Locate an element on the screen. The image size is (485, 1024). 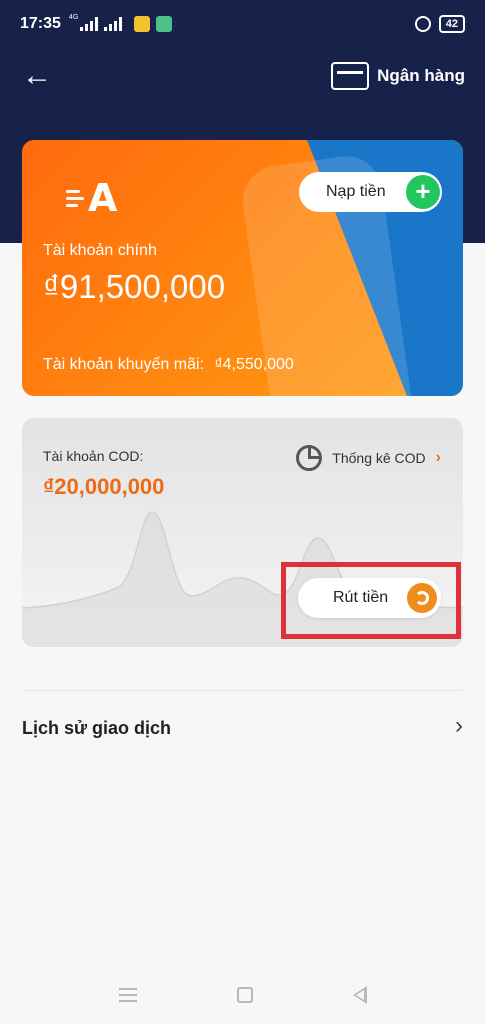
withdraw-button: Rút tiền is located at coordinates (369, 598).